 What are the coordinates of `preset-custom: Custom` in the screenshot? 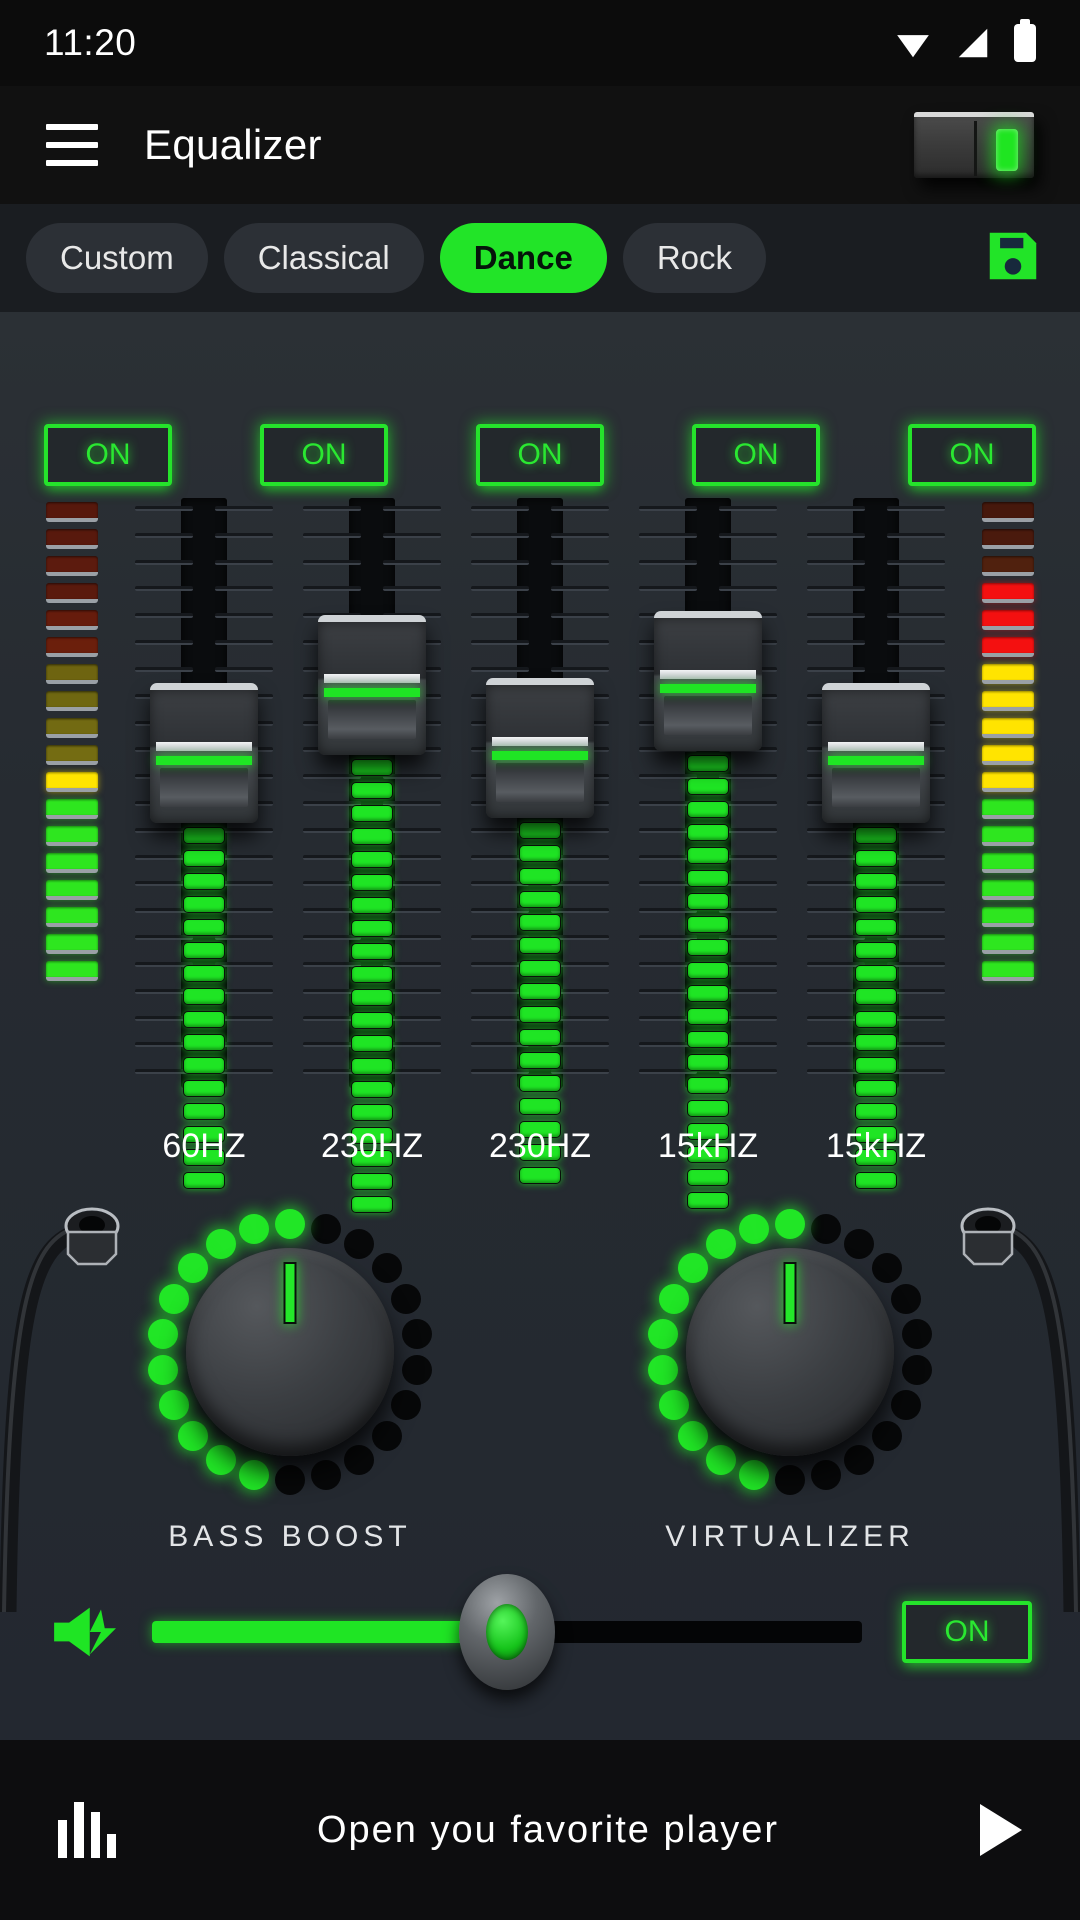 It's located at (117, 258).